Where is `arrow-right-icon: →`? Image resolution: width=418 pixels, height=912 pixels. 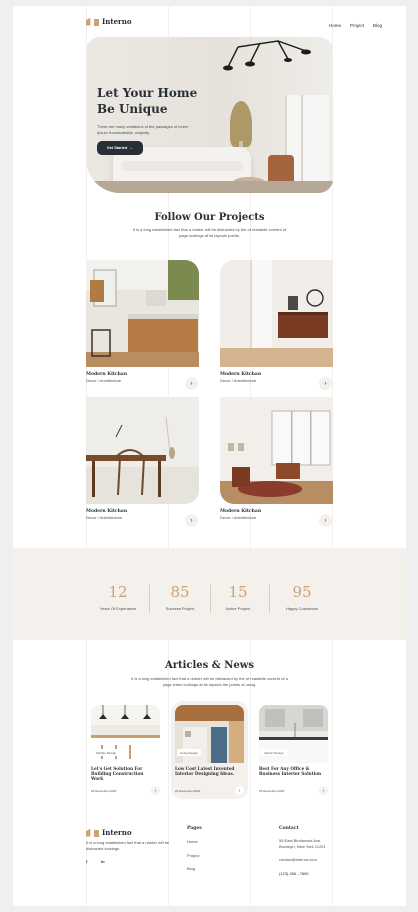 arrow-right-icon: → is located at coordinates (131, 148).